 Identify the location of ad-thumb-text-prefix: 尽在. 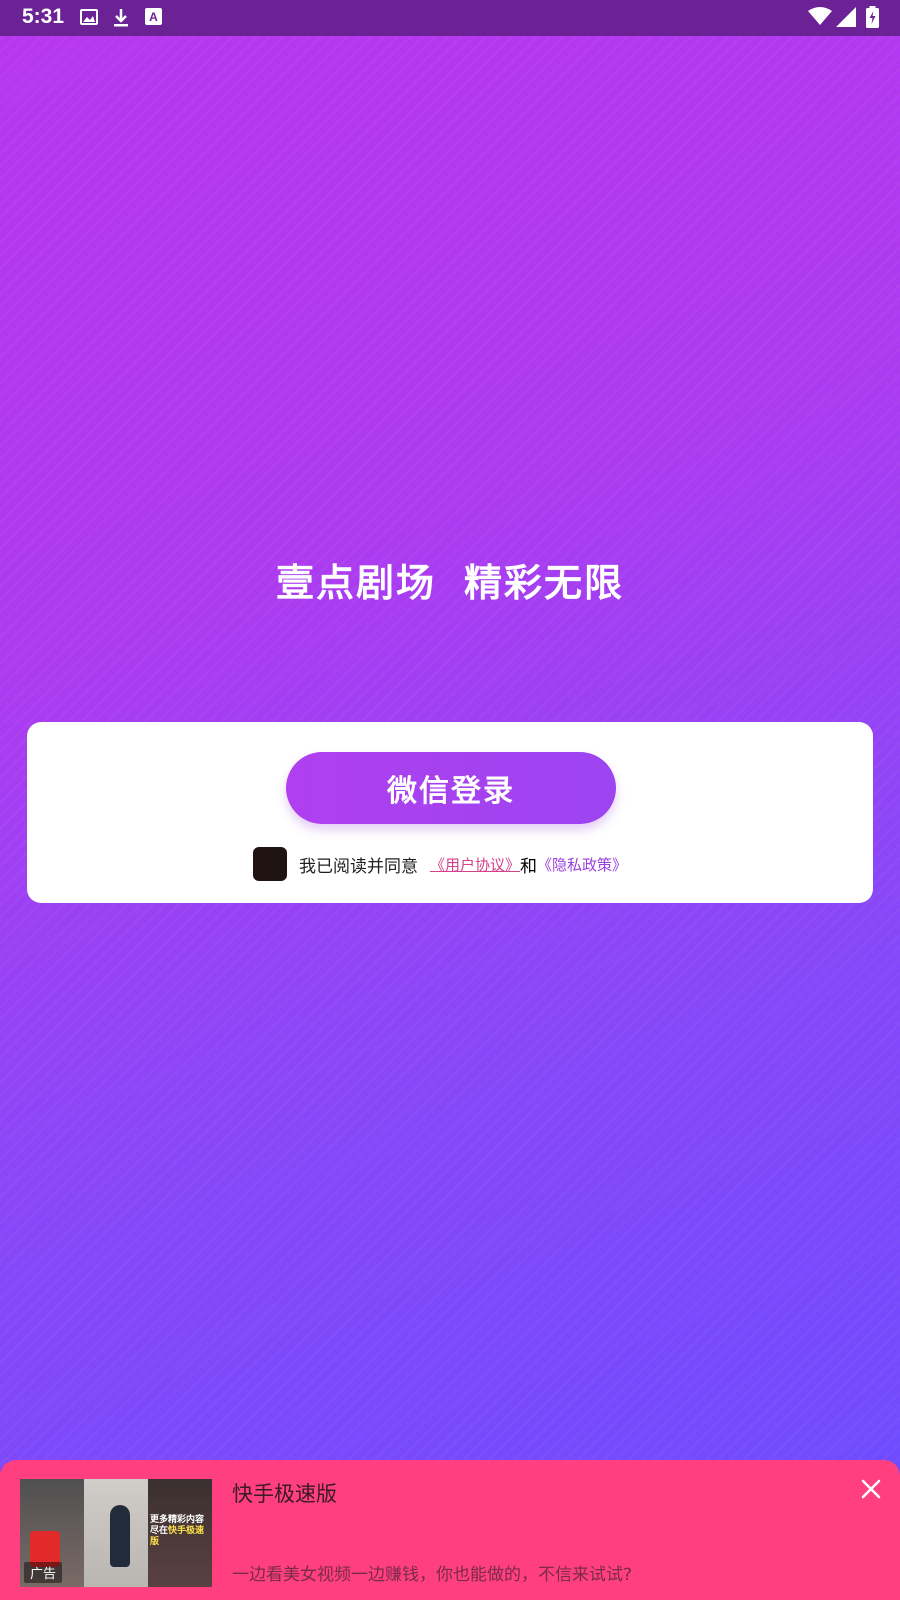
(159, 1531).